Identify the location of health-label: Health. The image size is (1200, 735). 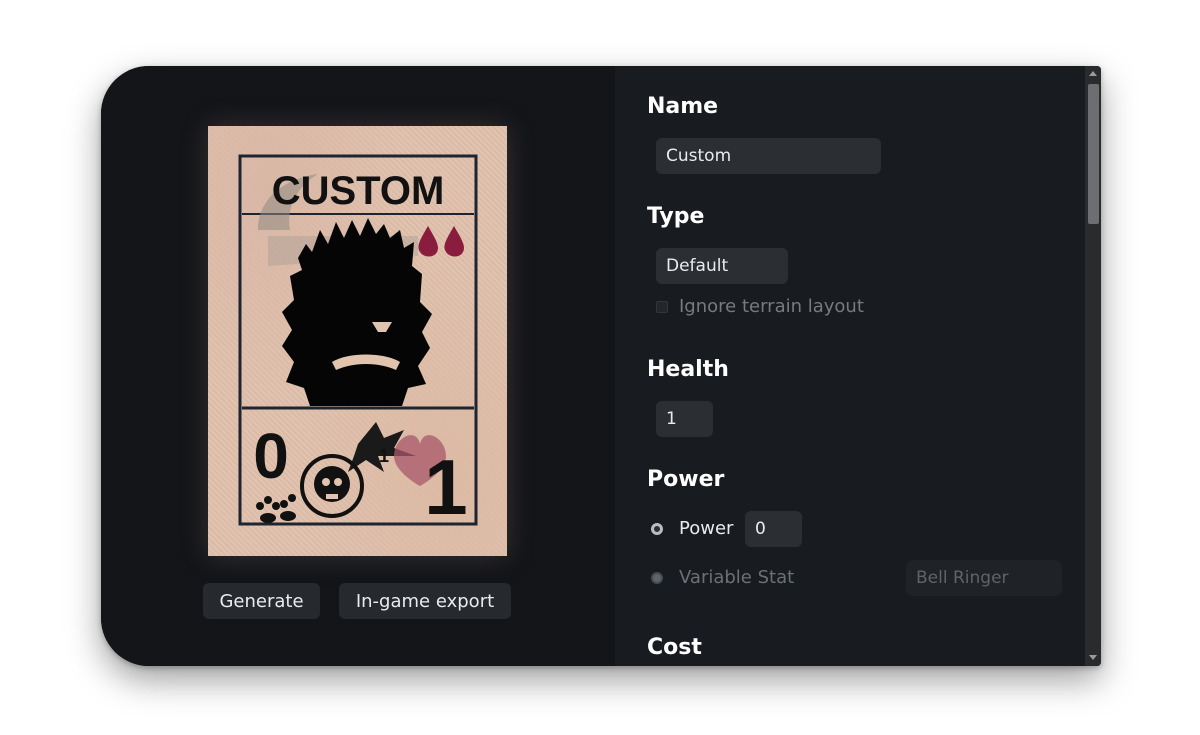
(688, 369).